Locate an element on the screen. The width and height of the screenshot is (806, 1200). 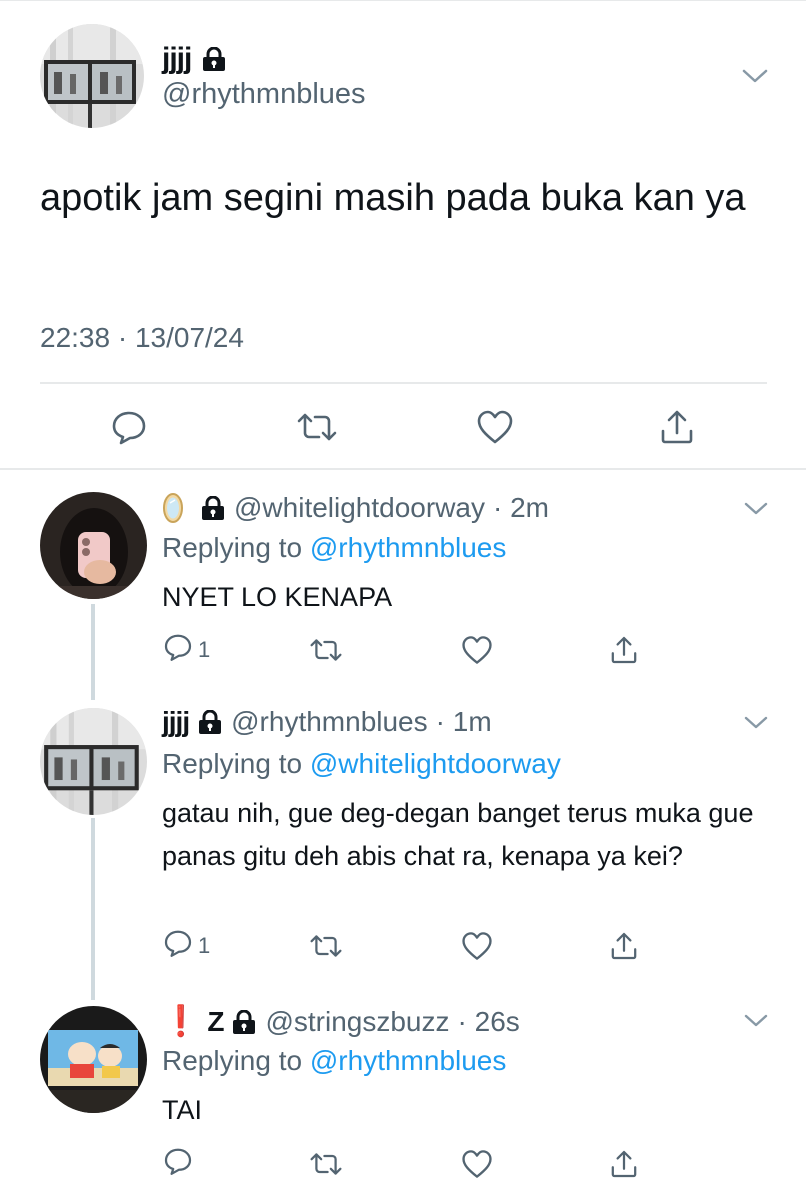
timestamp: 22:38 · 13/07/24 is located at coordinates (142, 338).